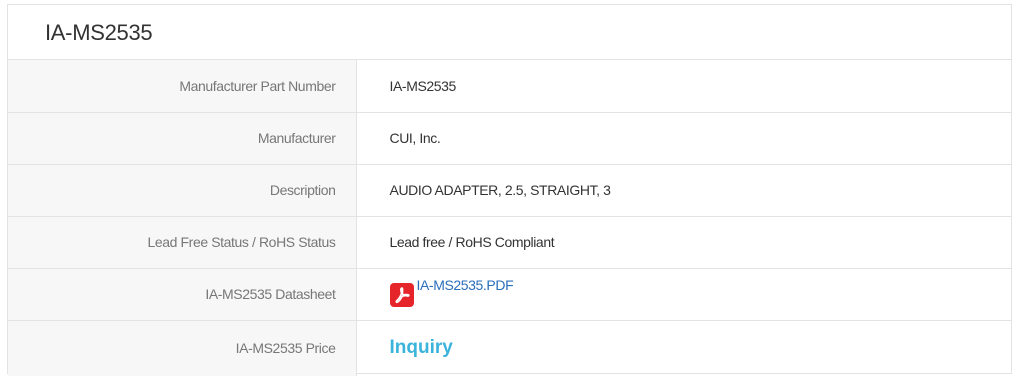 Image resolution: width=1021 pixels, height=378 pixels. What do you see at coordinates (683, 190) in the screenshot?
I see `description-value: AUDIO ADAPTER, 2.5, STRAIGHT, 3` at bounding box center [683, 190].